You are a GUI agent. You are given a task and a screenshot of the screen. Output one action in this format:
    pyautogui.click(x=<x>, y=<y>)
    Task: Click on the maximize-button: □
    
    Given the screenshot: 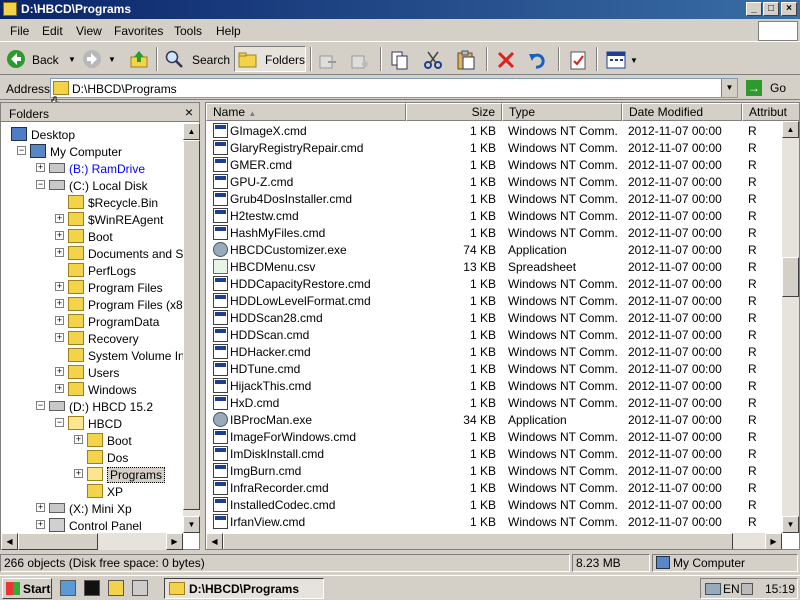 What is the action you would take?
    pyautogui.click(x=771, y=9)
    